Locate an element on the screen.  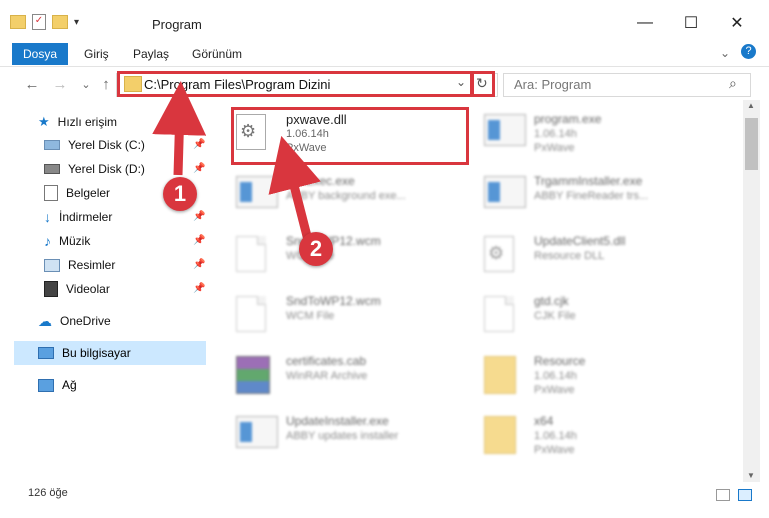
annotation-arrows is located at coordinates (236, 161).